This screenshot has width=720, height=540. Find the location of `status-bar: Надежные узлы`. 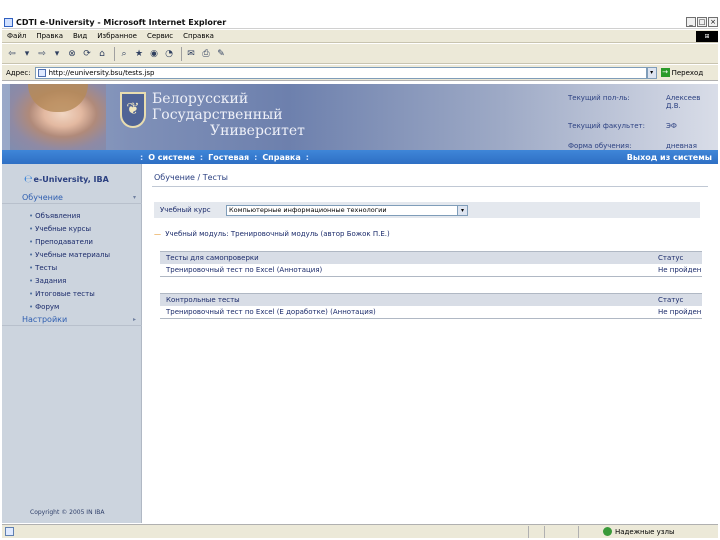

status-bar: Надежные узлы is located at coordinates (360, 531).